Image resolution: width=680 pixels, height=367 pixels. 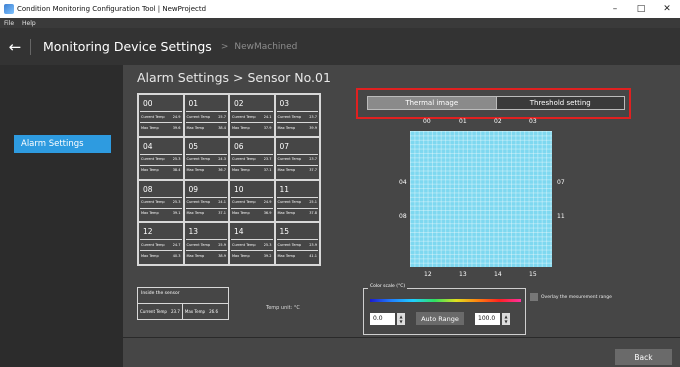 I want to click on auto-range-button: Auto Range, so click(x=440, y=318).